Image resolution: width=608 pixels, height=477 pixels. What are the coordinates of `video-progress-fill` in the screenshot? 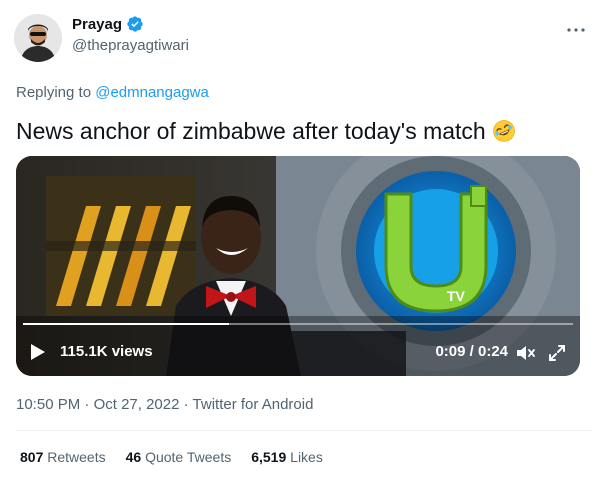 It's located at (126, 324).